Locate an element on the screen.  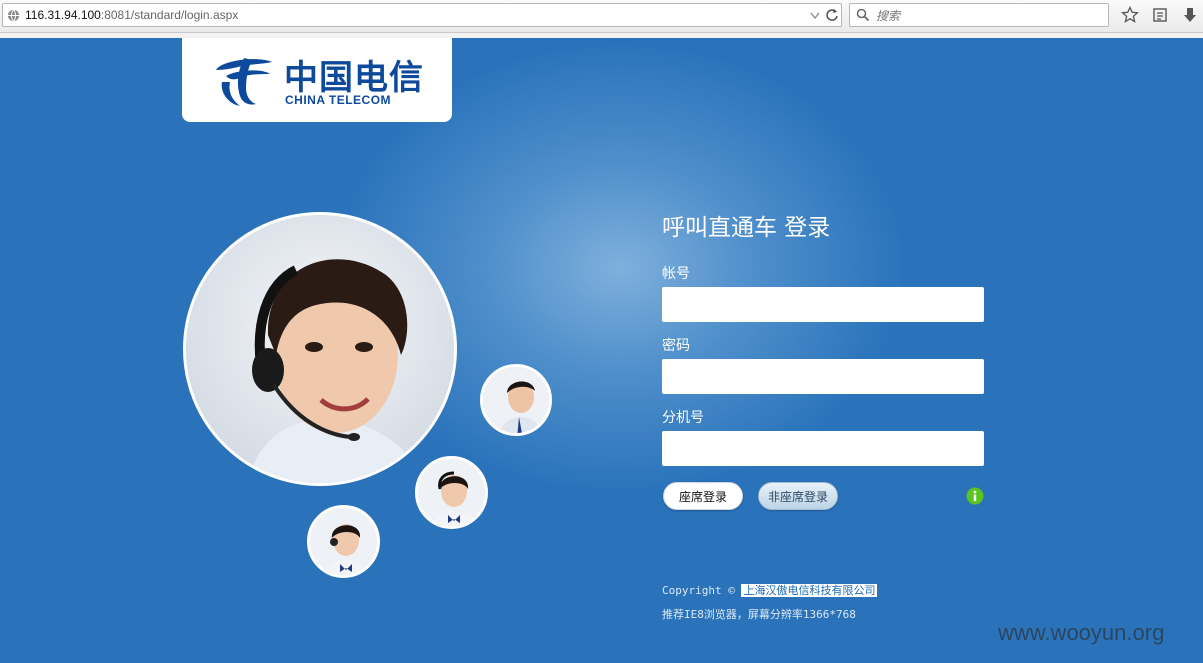
logo-name-cn: 中国电信 is located at coordinates (354, 78).